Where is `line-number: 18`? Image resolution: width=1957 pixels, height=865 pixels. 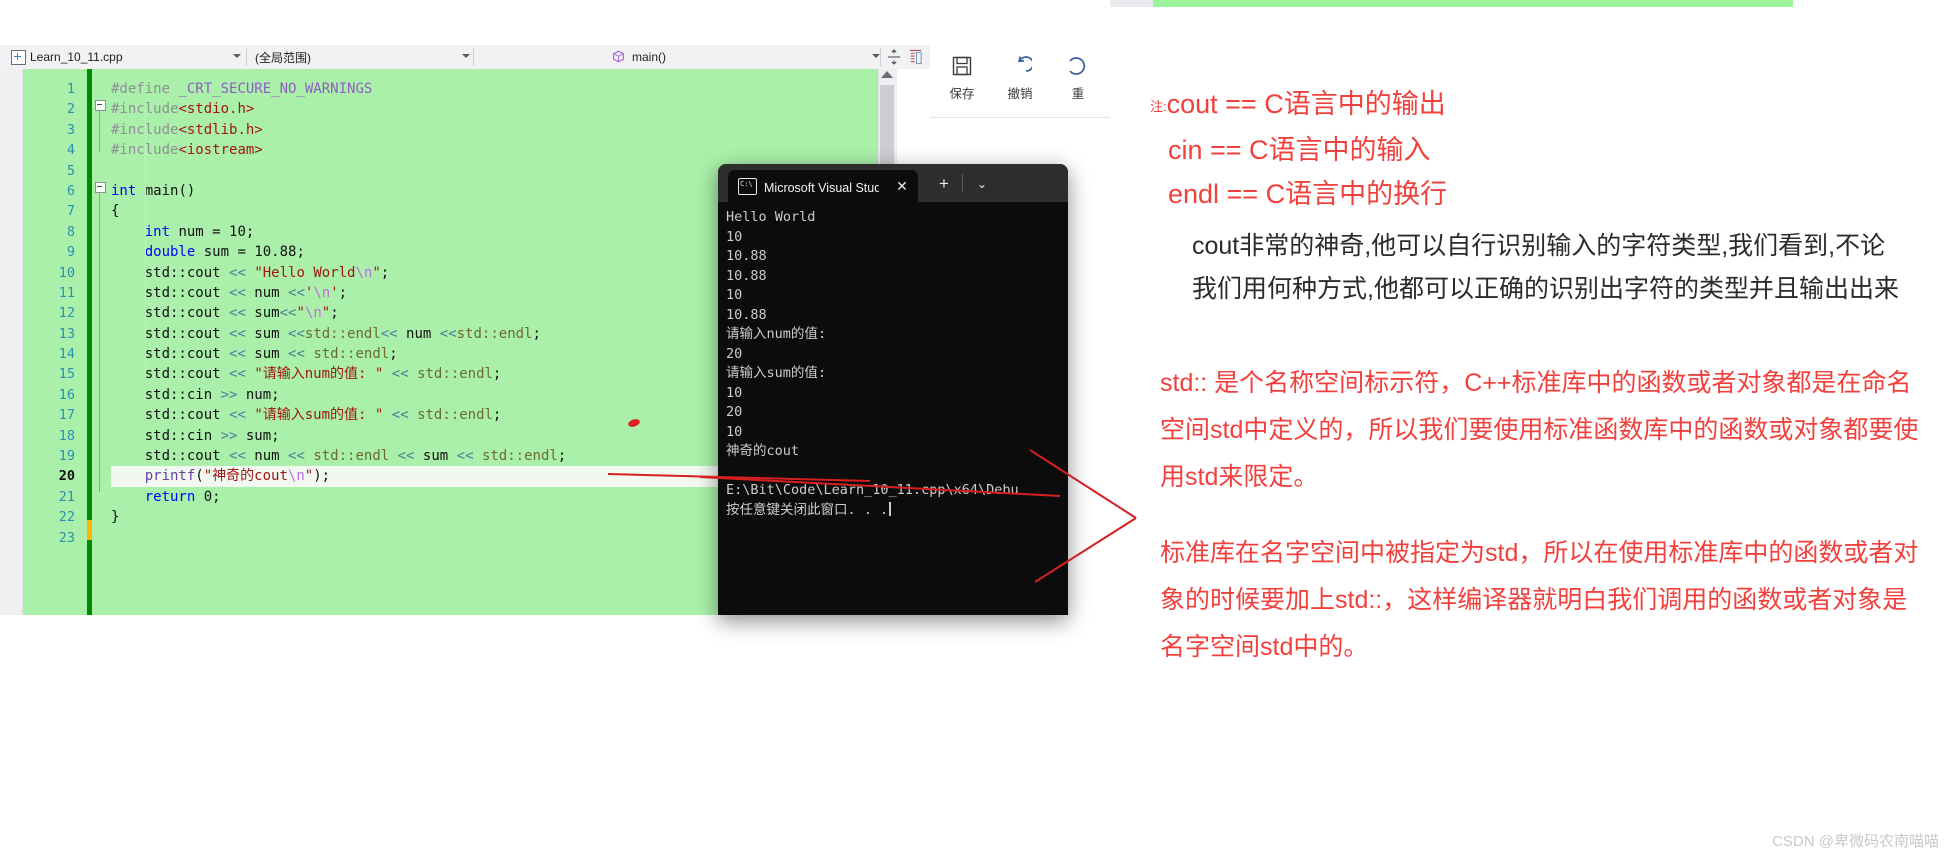 line-number: 18 is located at coordinates (66, 435).